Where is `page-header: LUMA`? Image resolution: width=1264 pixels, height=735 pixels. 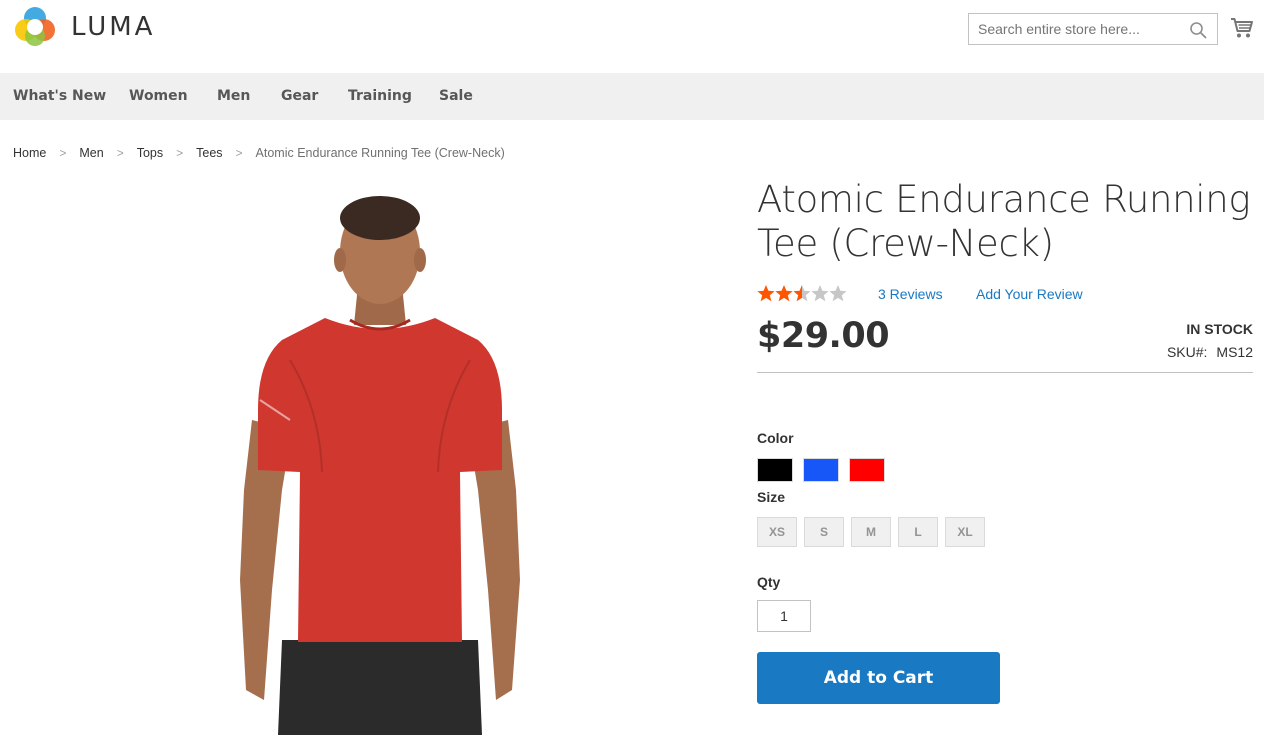
page-header: LUMA is located at coordinates (632, 36).